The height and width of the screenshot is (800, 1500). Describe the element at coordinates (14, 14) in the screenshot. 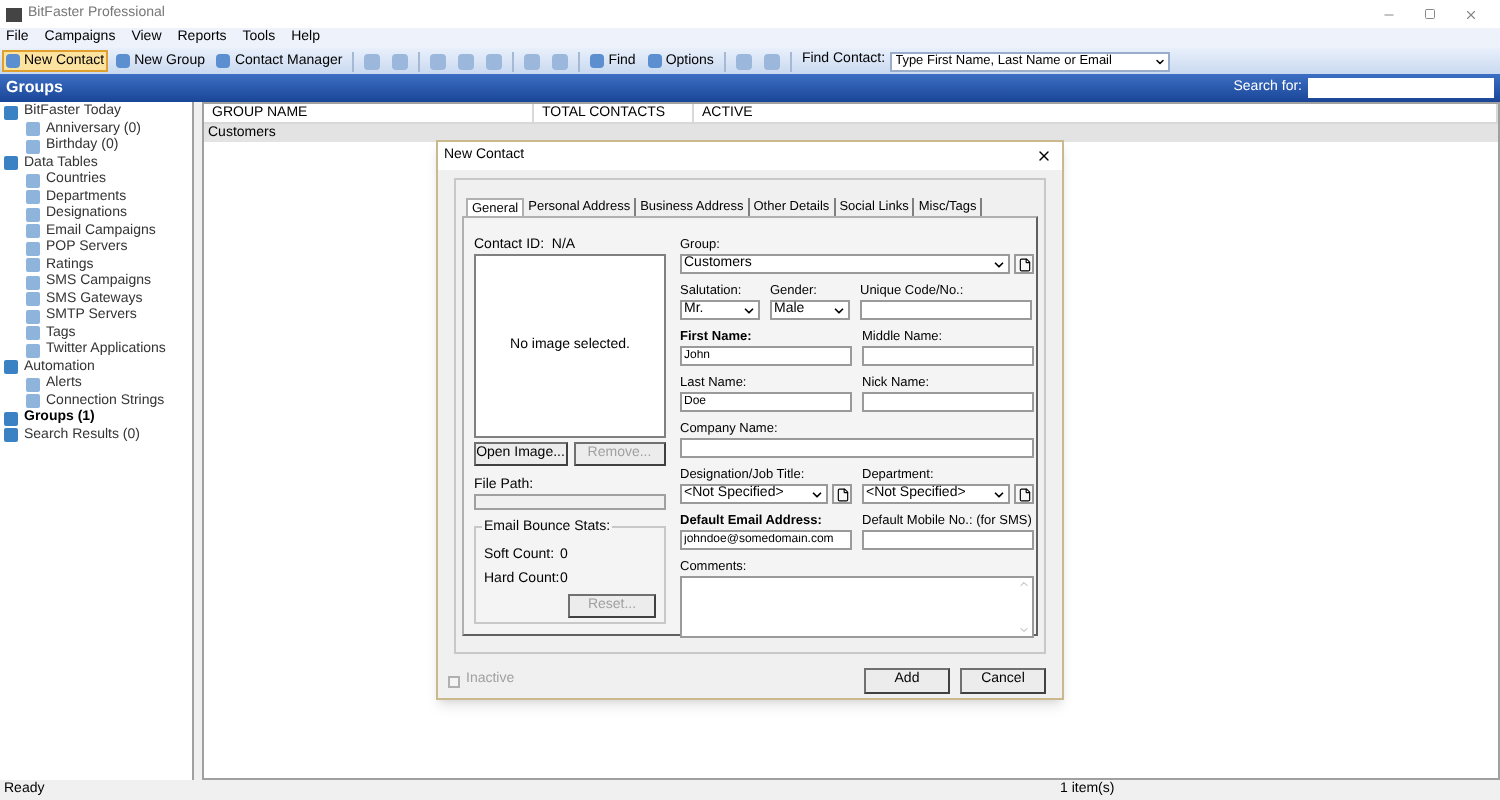

I see `app-logo-icon` at that location.